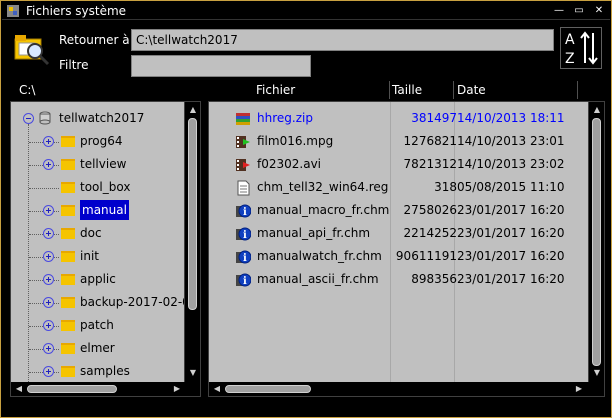 Image resolution: width=612 pixels, height=418 pixels. What do you see at coordinates (76, 11) in the screenshot?
I see `window-title: Fichiers système` at bounding box center [76, 11].